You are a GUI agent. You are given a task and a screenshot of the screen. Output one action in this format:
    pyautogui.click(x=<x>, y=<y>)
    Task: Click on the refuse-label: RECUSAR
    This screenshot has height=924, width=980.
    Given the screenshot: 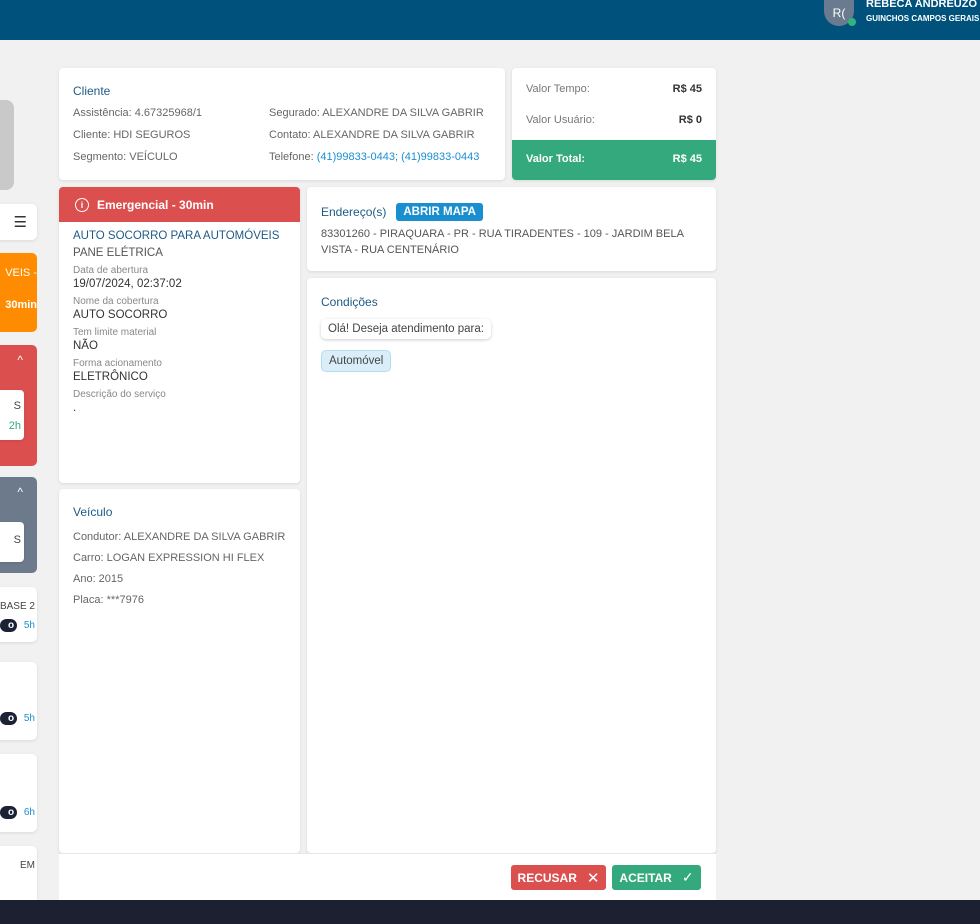 What is the action you would take?
    pyautogui.click(x=547, y=877)
    